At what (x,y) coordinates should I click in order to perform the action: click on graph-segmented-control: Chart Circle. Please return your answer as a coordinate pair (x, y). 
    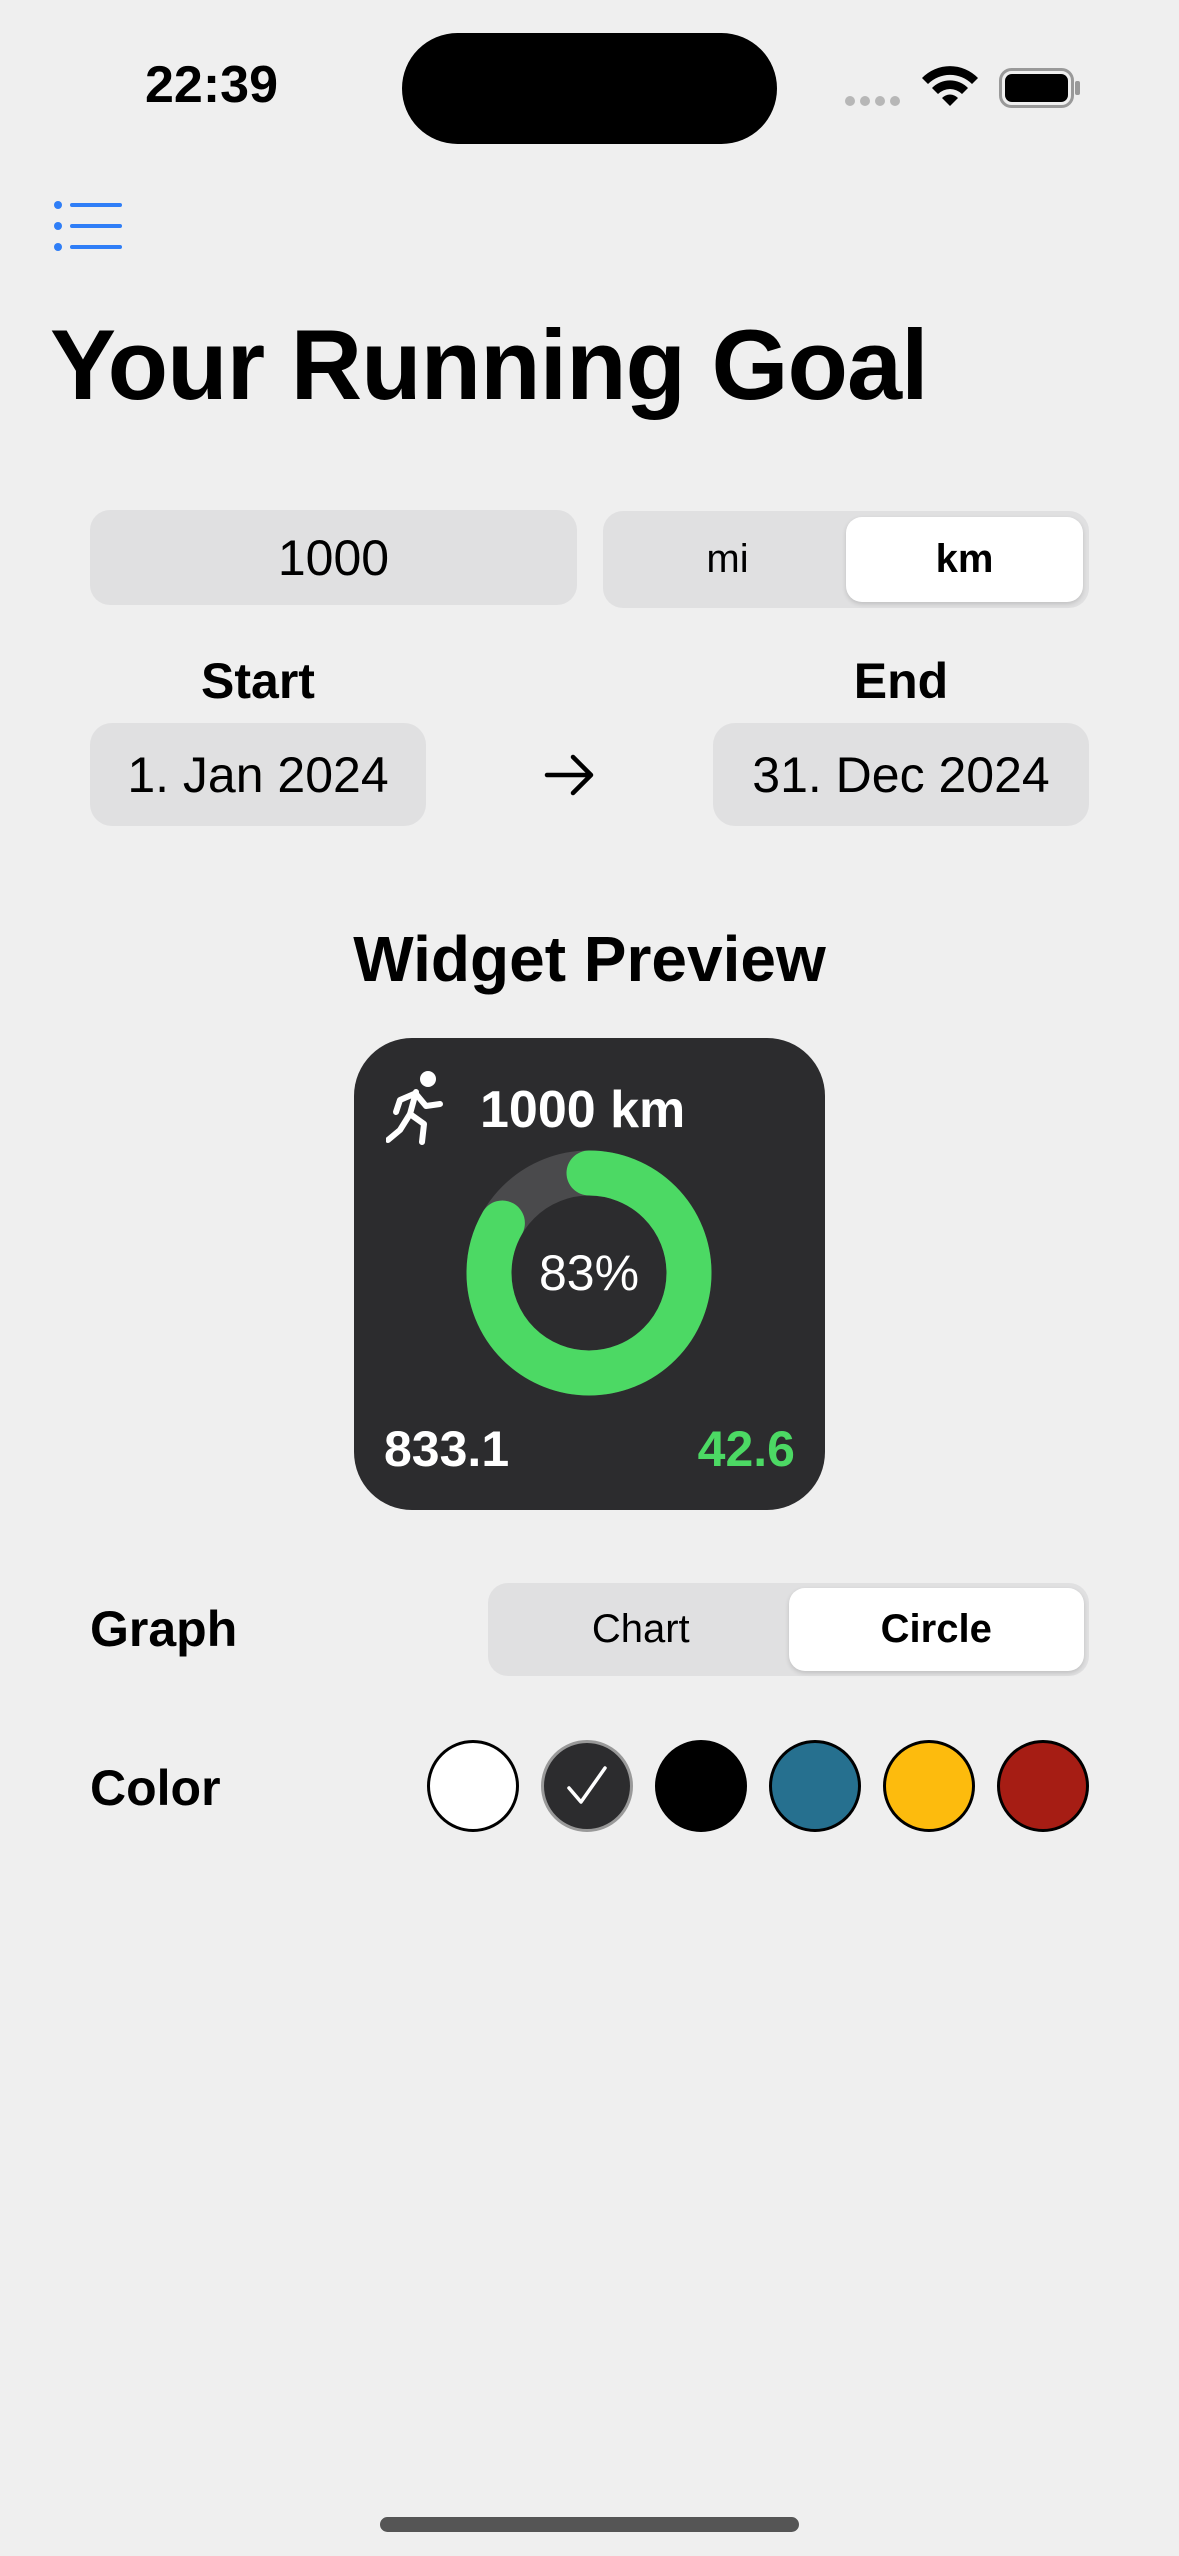
    Looking at the image, I should click on (788, 1629).